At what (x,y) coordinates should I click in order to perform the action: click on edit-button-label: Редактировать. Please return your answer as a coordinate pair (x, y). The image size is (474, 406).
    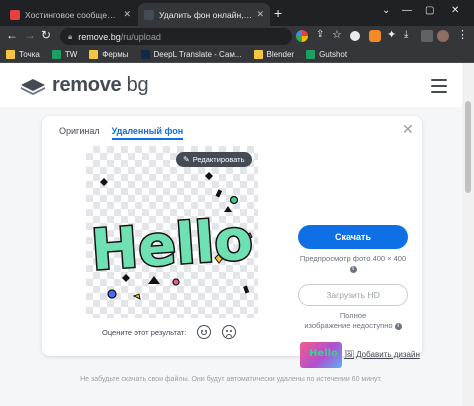
    Looking at the image, I should click on (218, 159).